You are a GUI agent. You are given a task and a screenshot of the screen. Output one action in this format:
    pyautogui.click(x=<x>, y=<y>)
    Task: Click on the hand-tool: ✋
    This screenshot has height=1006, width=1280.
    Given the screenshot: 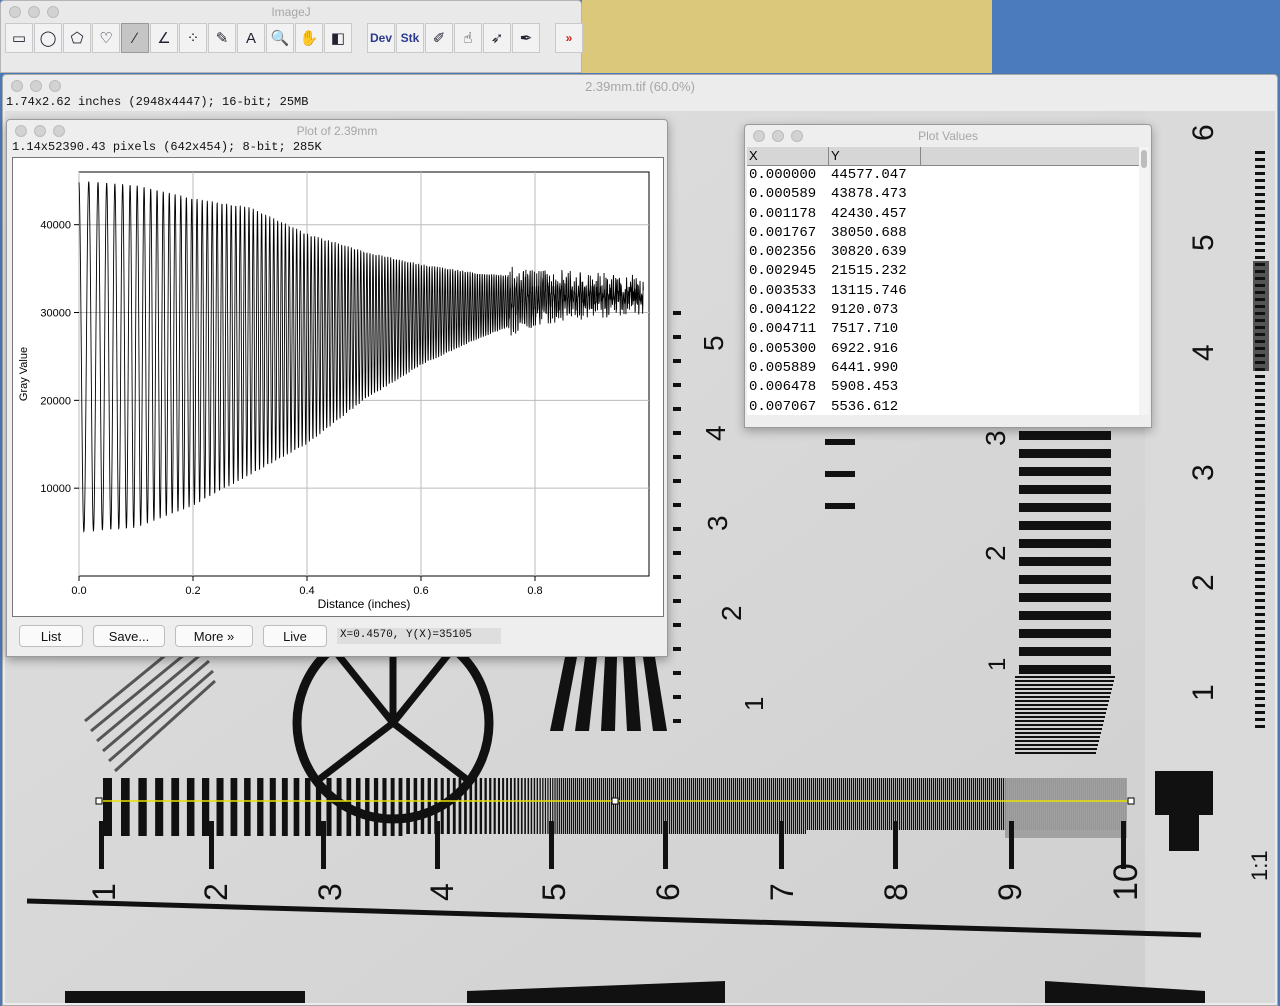 What is the action you would take?
    pyautogui.click(x=309, y=38)
    